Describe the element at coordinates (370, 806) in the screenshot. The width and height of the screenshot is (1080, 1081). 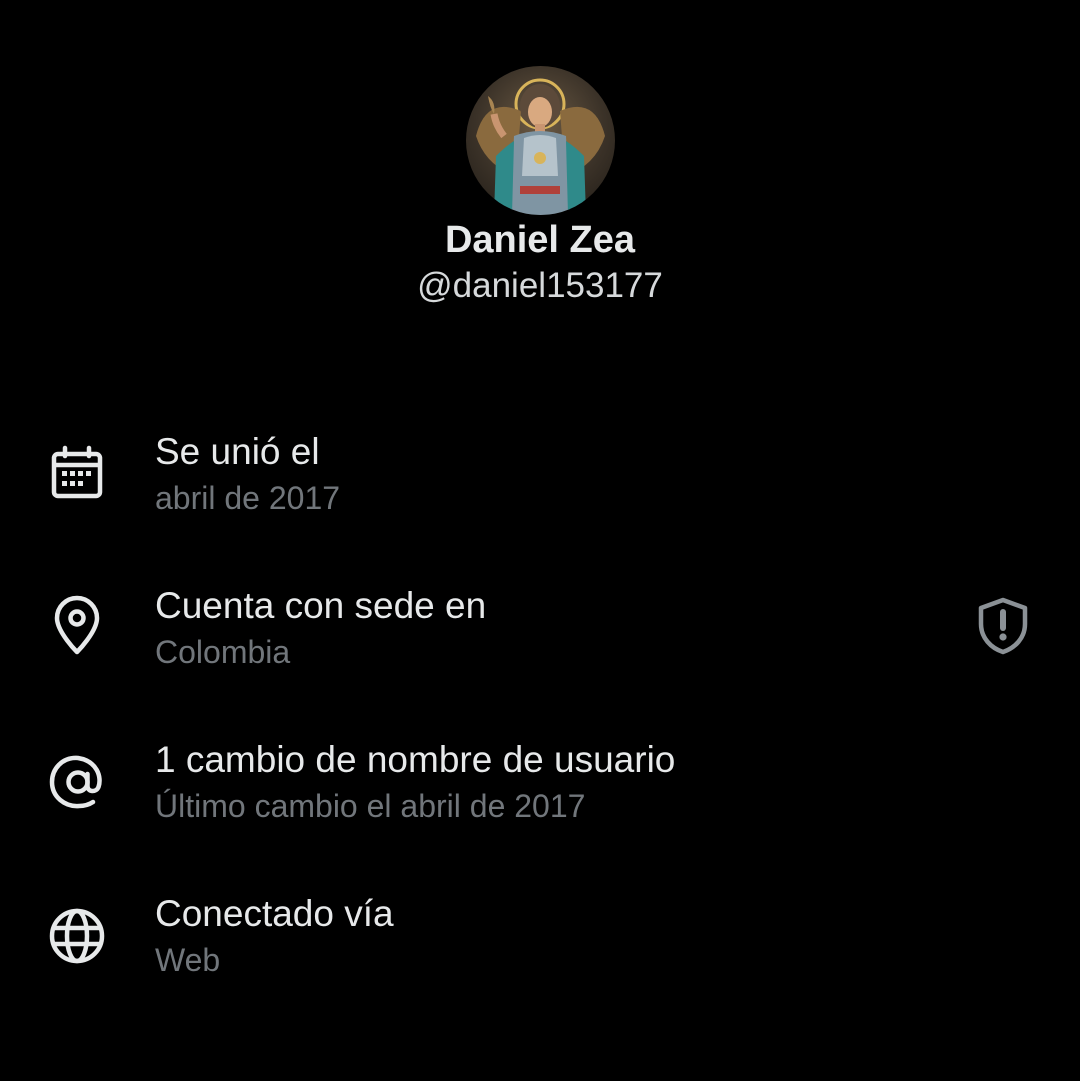
I see `about-item-subtitle: Último cambio el abril de 2017` at that location.